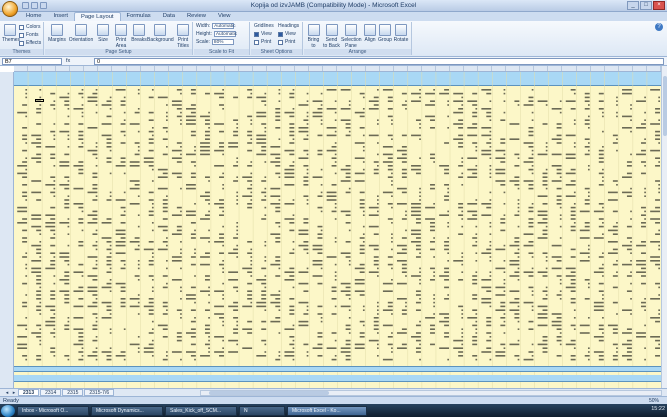 Image resolution: width=667 pixels, height=417 pixels. What do you see at coordinates (97, 16) in the screenshot?
I see `tab-page-layout: Page Layout` at bounding box center [97, 16].